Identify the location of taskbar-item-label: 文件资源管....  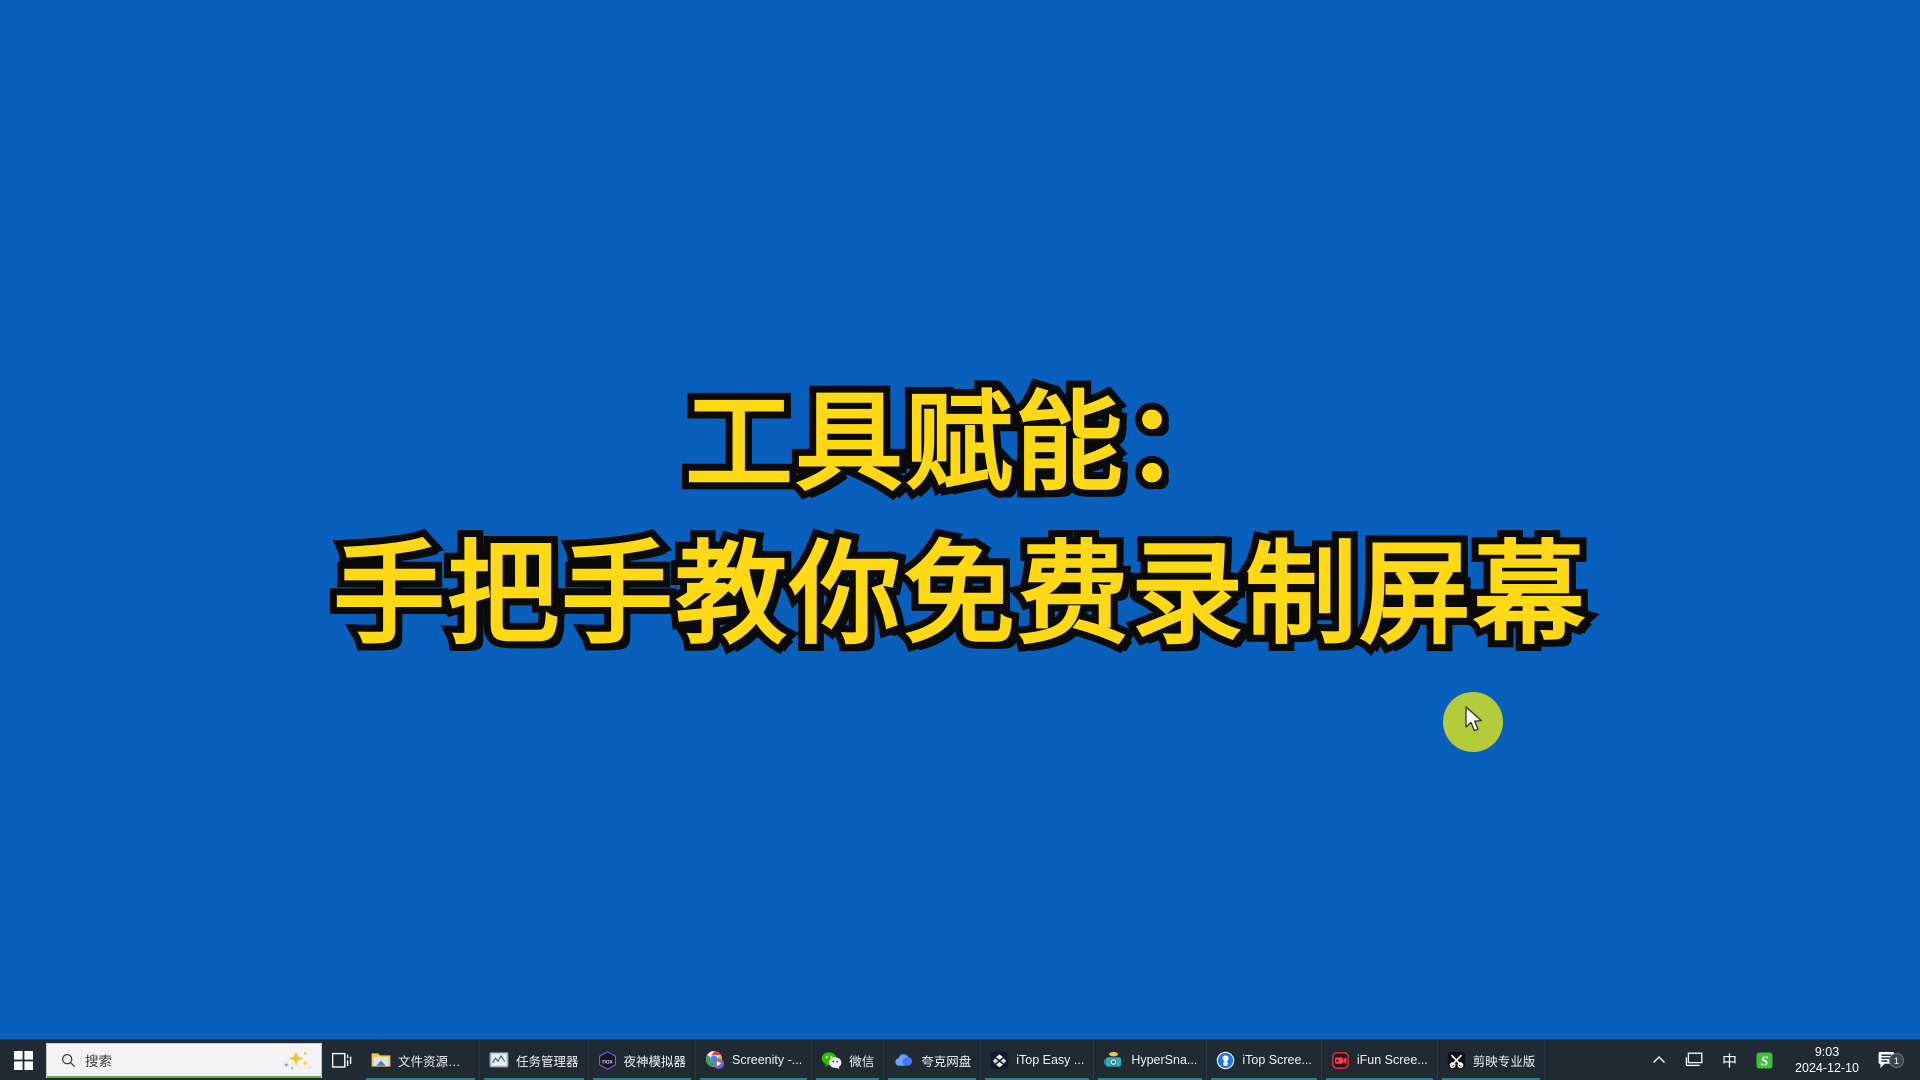
(434, 1061).